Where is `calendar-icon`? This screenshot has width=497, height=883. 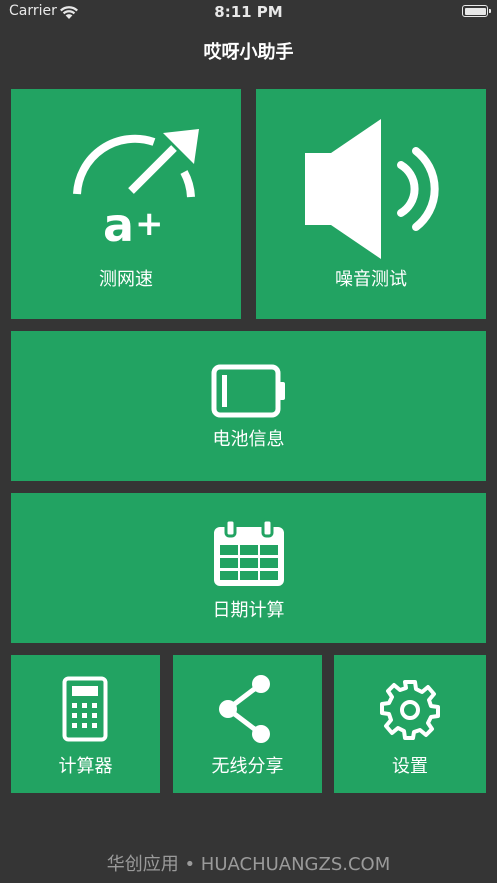
calendar-icon is located at coordinates (249, 552).